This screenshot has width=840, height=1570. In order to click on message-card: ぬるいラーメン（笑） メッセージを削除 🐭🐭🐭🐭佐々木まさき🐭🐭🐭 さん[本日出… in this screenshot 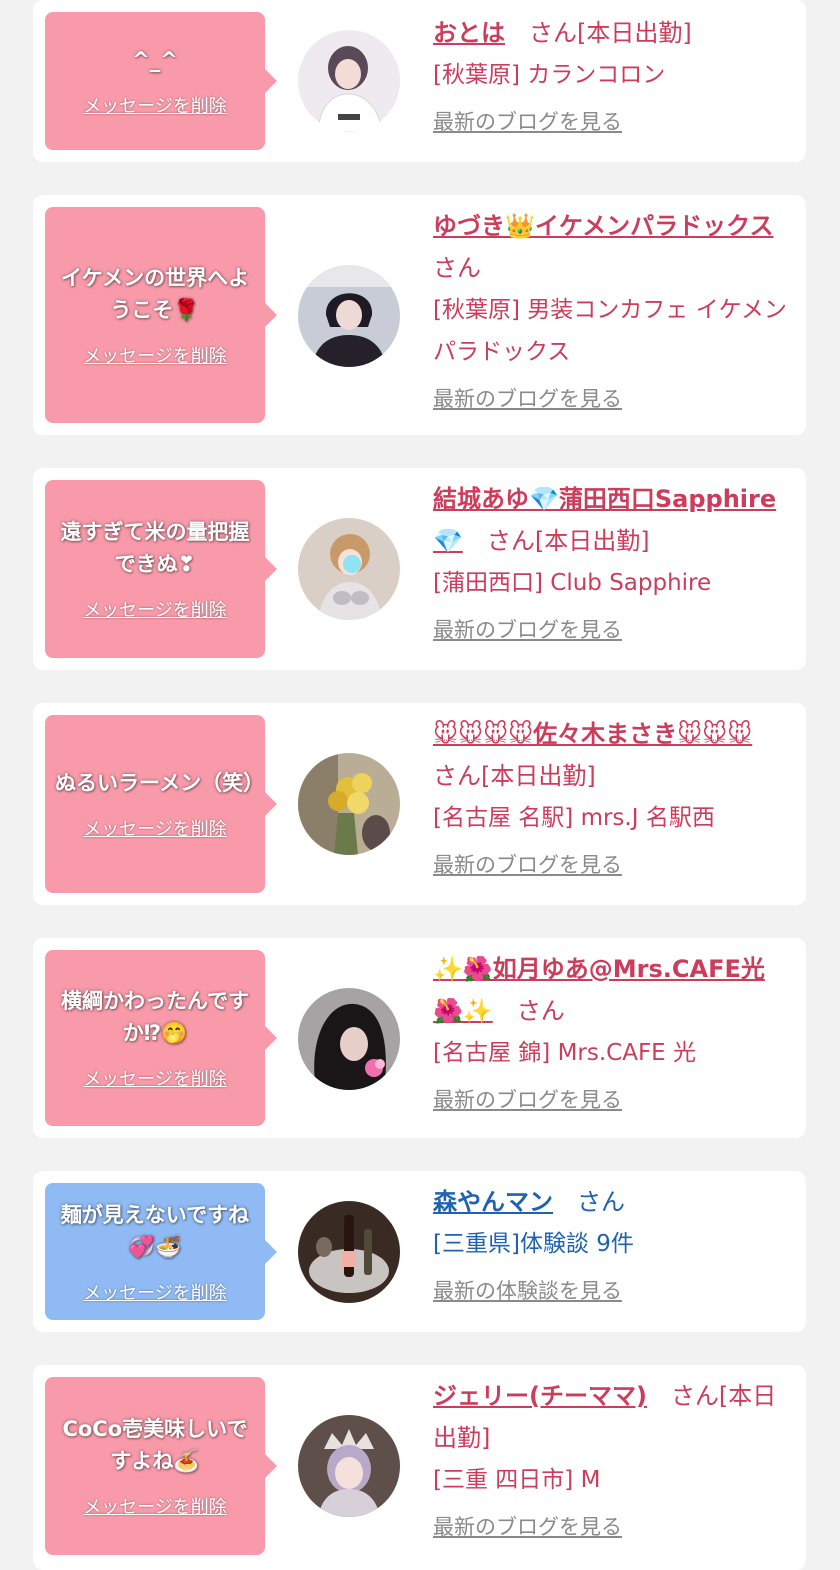, I will do `click(419, 804)`.